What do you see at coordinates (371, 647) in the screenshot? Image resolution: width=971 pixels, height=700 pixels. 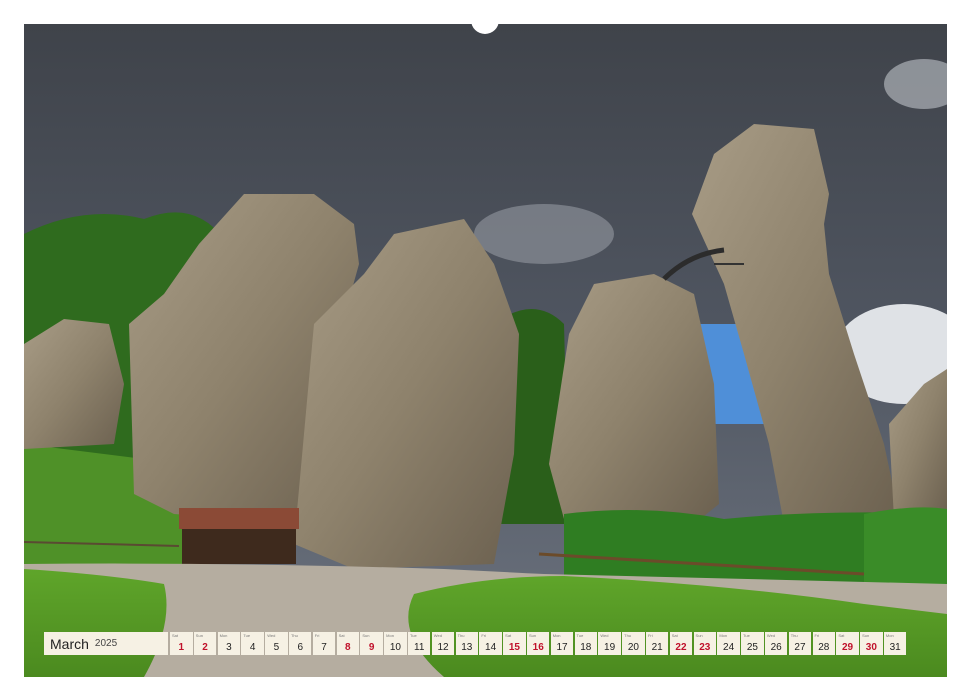 I see `day-number: 9` at bounding box center [371, 647].